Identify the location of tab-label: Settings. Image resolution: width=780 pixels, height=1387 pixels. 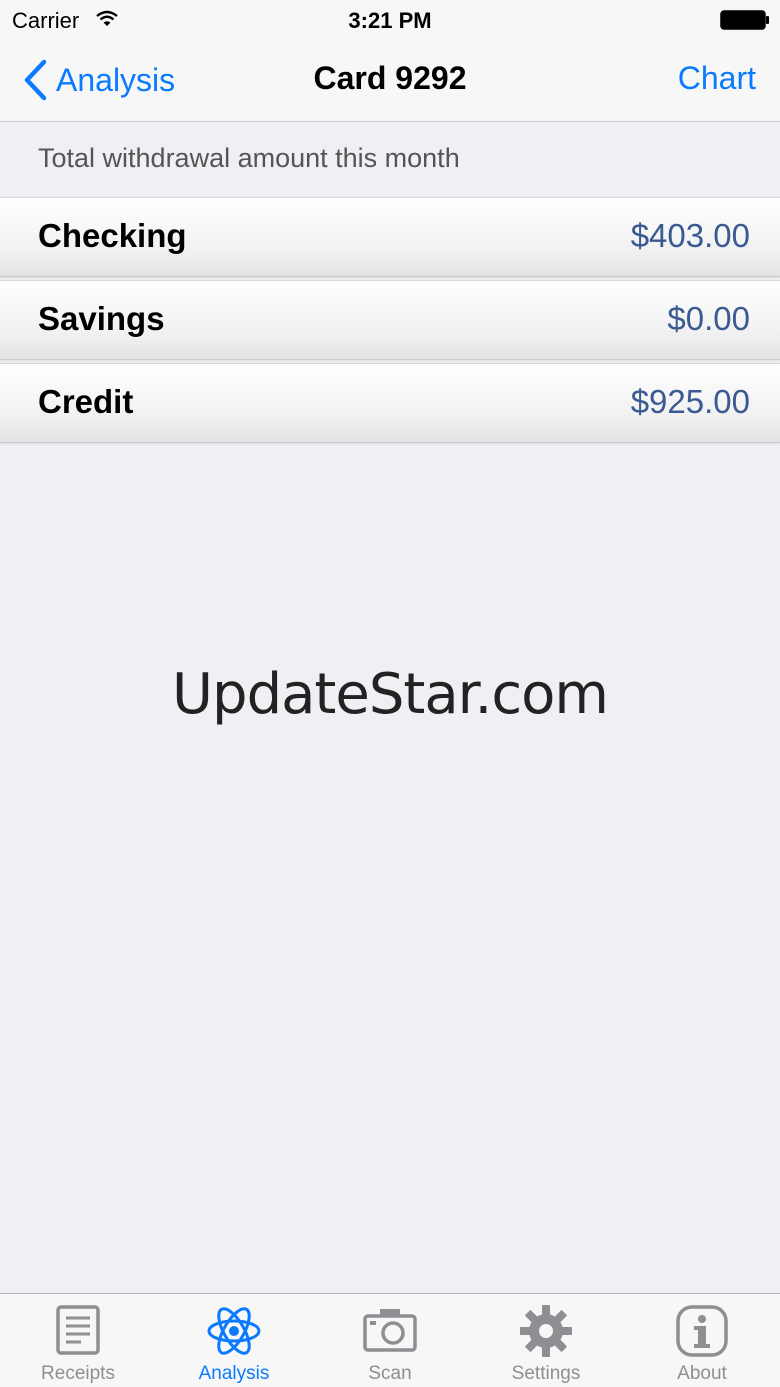
(546, 1373).